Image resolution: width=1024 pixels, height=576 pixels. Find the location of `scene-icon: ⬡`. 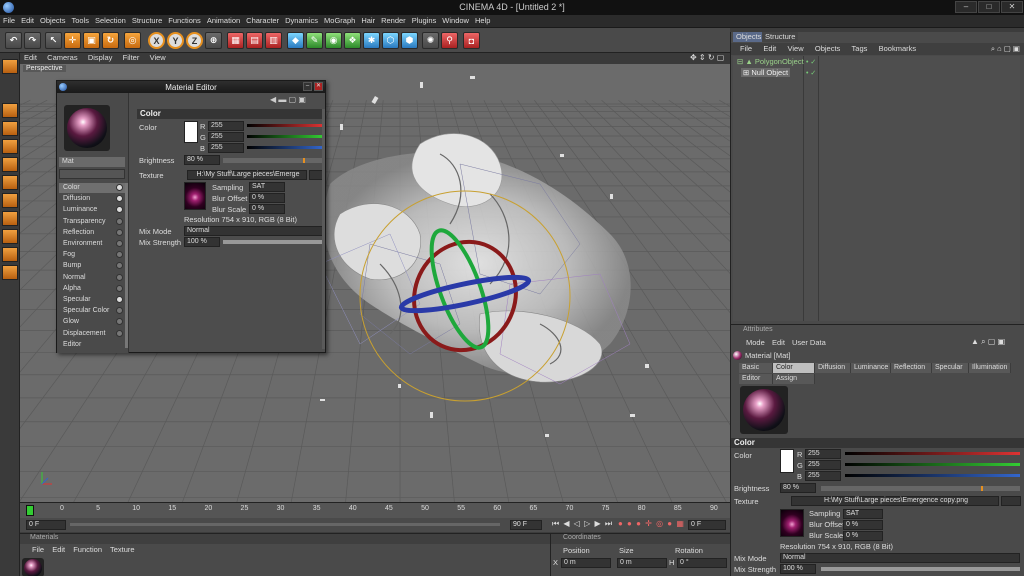

scene-icon: ⬡ is located at coordinates (390, 40).